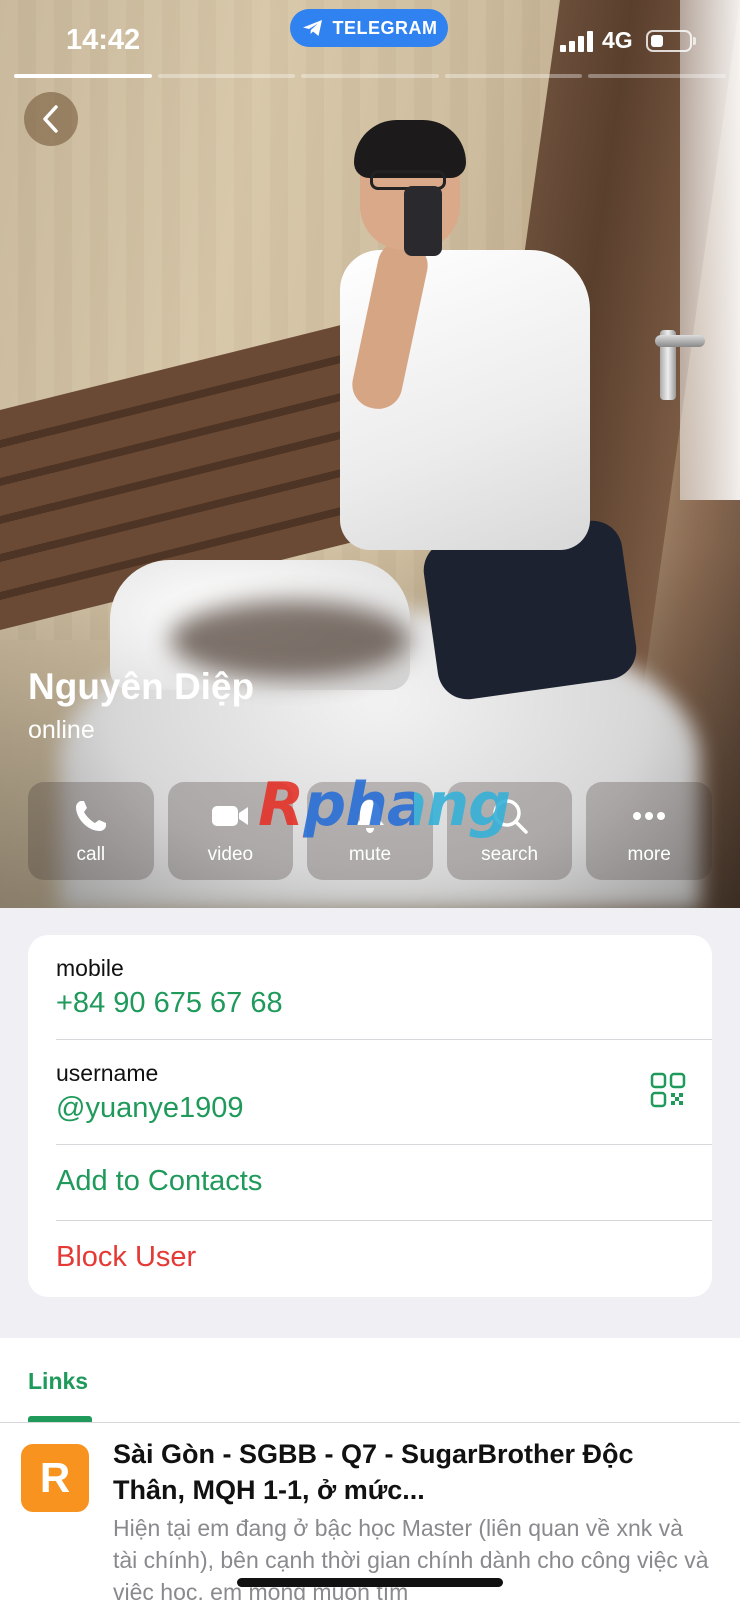 This screenshot has width=740, height=1600. What do you see at coordinates (385, 27) in the screenshot?
I see `telegram-pill-label: TELEGRAM` at bounding box center [385, 27].